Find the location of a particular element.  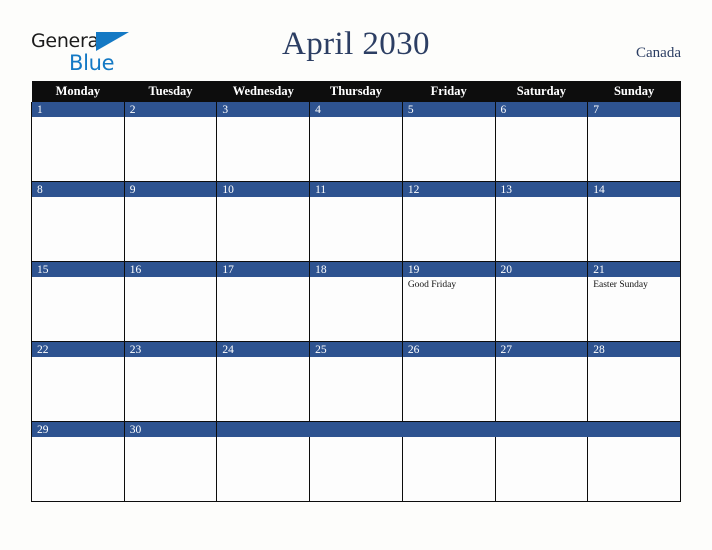

date-number: 27 is located at coordinates (541, 349).